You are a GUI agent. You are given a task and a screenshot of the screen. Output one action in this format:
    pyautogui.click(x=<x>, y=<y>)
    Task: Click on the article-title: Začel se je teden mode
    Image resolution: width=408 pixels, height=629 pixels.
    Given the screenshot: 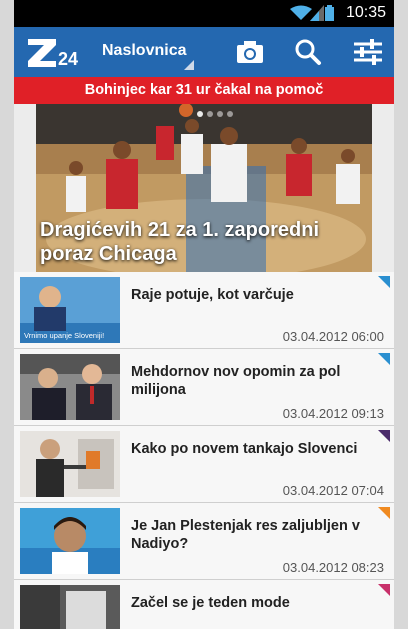 What is the action you would take?
    pyautogui.click(x=210, y=603)
    